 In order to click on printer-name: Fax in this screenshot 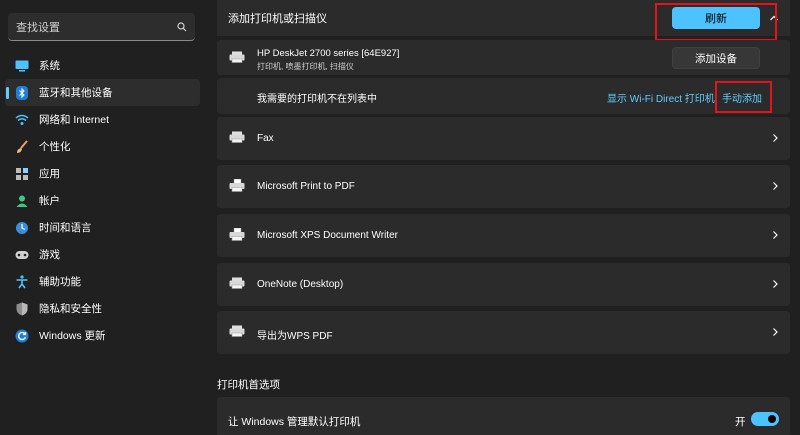, I will do `click(265, 138)`.